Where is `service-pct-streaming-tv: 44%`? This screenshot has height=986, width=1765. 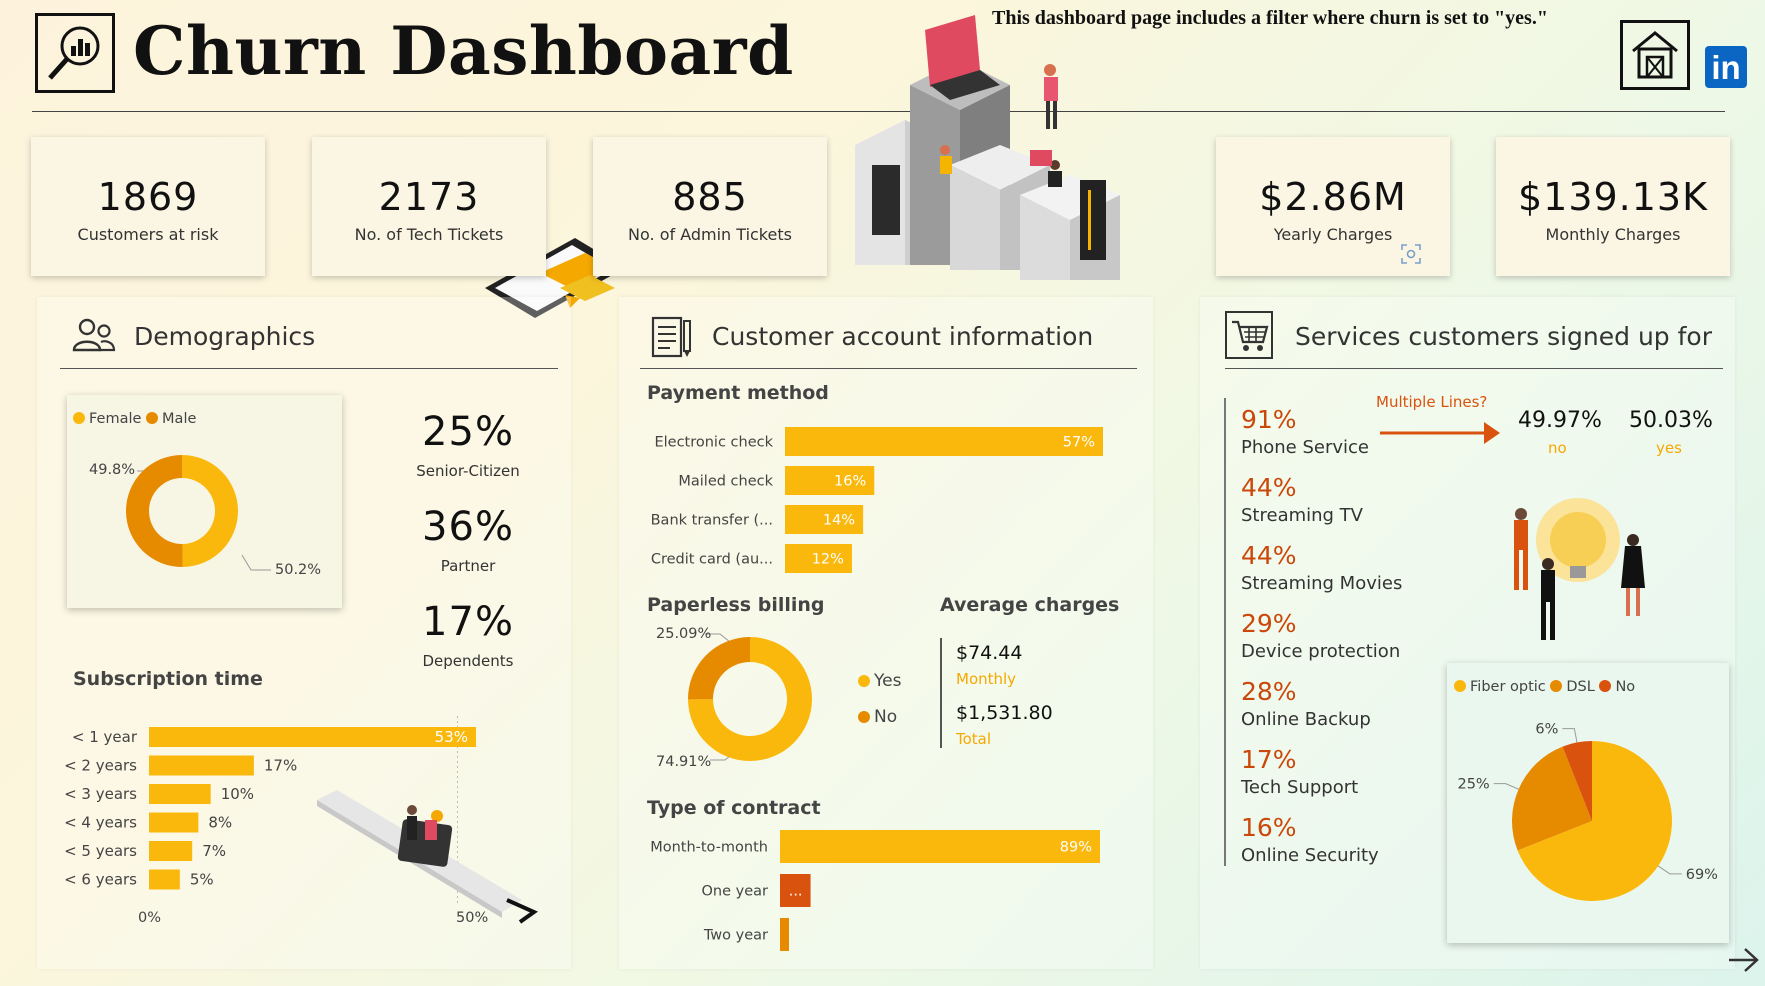 service-pct-streaming-tv: 44% is located at coordinates (1269, 487).